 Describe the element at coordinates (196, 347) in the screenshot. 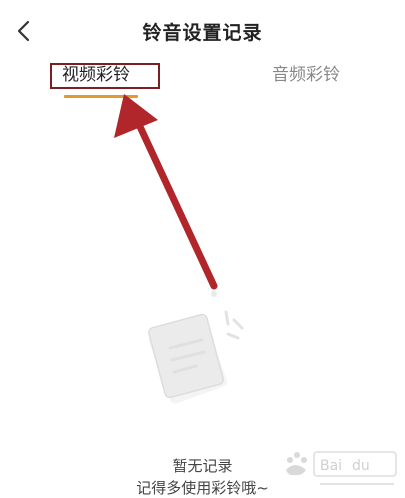

I see `empty-document-icon` at that location.